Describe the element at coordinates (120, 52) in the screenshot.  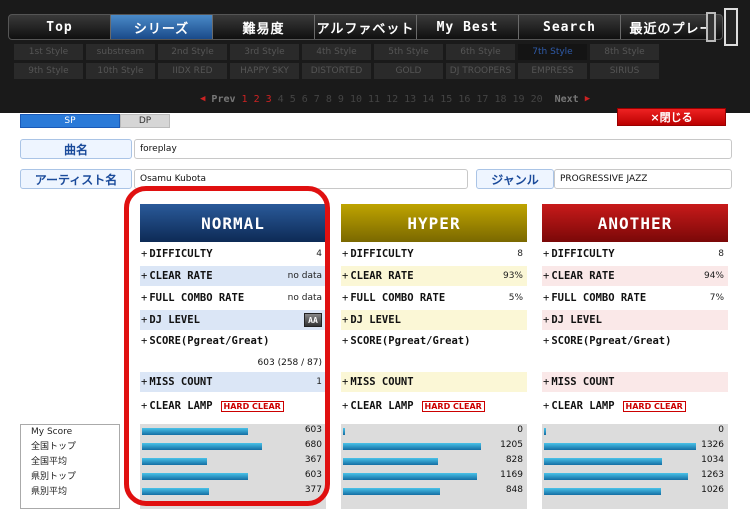
I see `style-link-substream: substream` at that location.